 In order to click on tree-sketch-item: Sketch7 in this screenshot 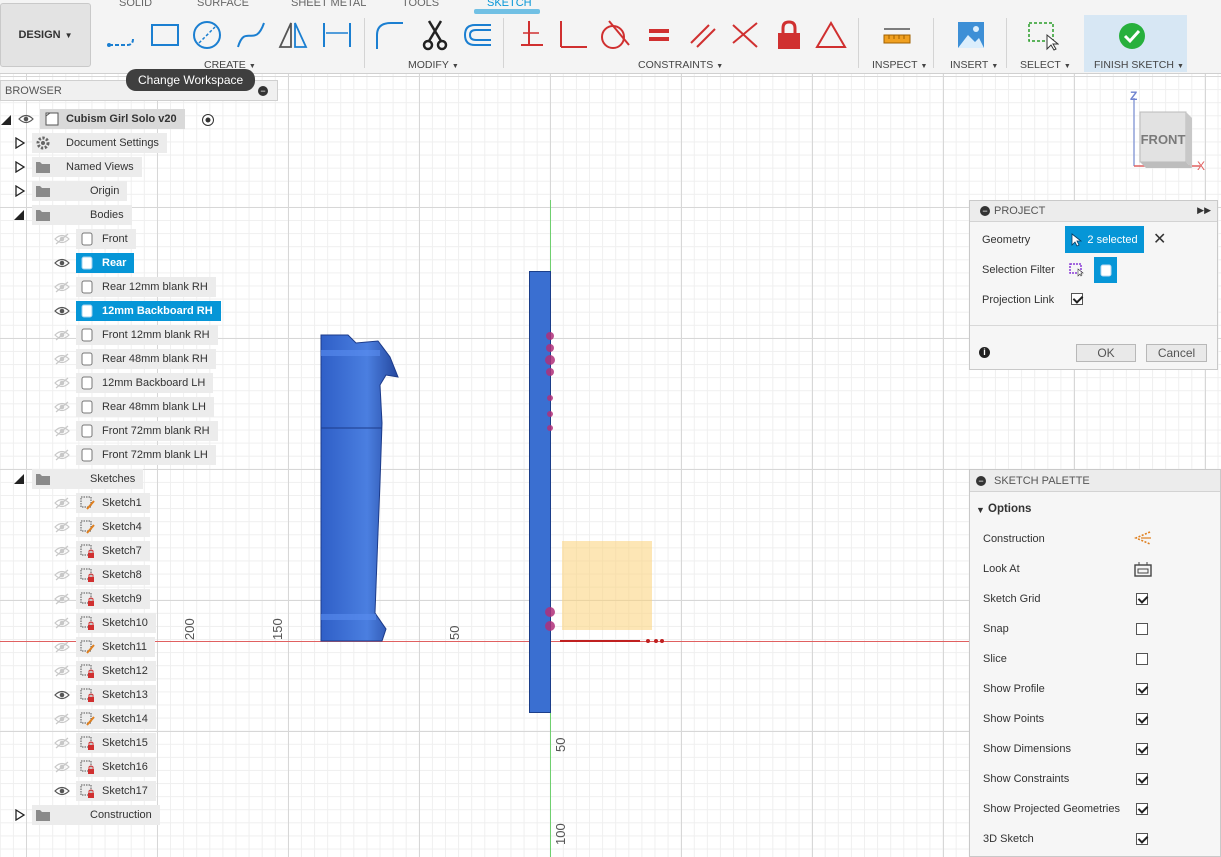, I will do `click(113, 551)`.